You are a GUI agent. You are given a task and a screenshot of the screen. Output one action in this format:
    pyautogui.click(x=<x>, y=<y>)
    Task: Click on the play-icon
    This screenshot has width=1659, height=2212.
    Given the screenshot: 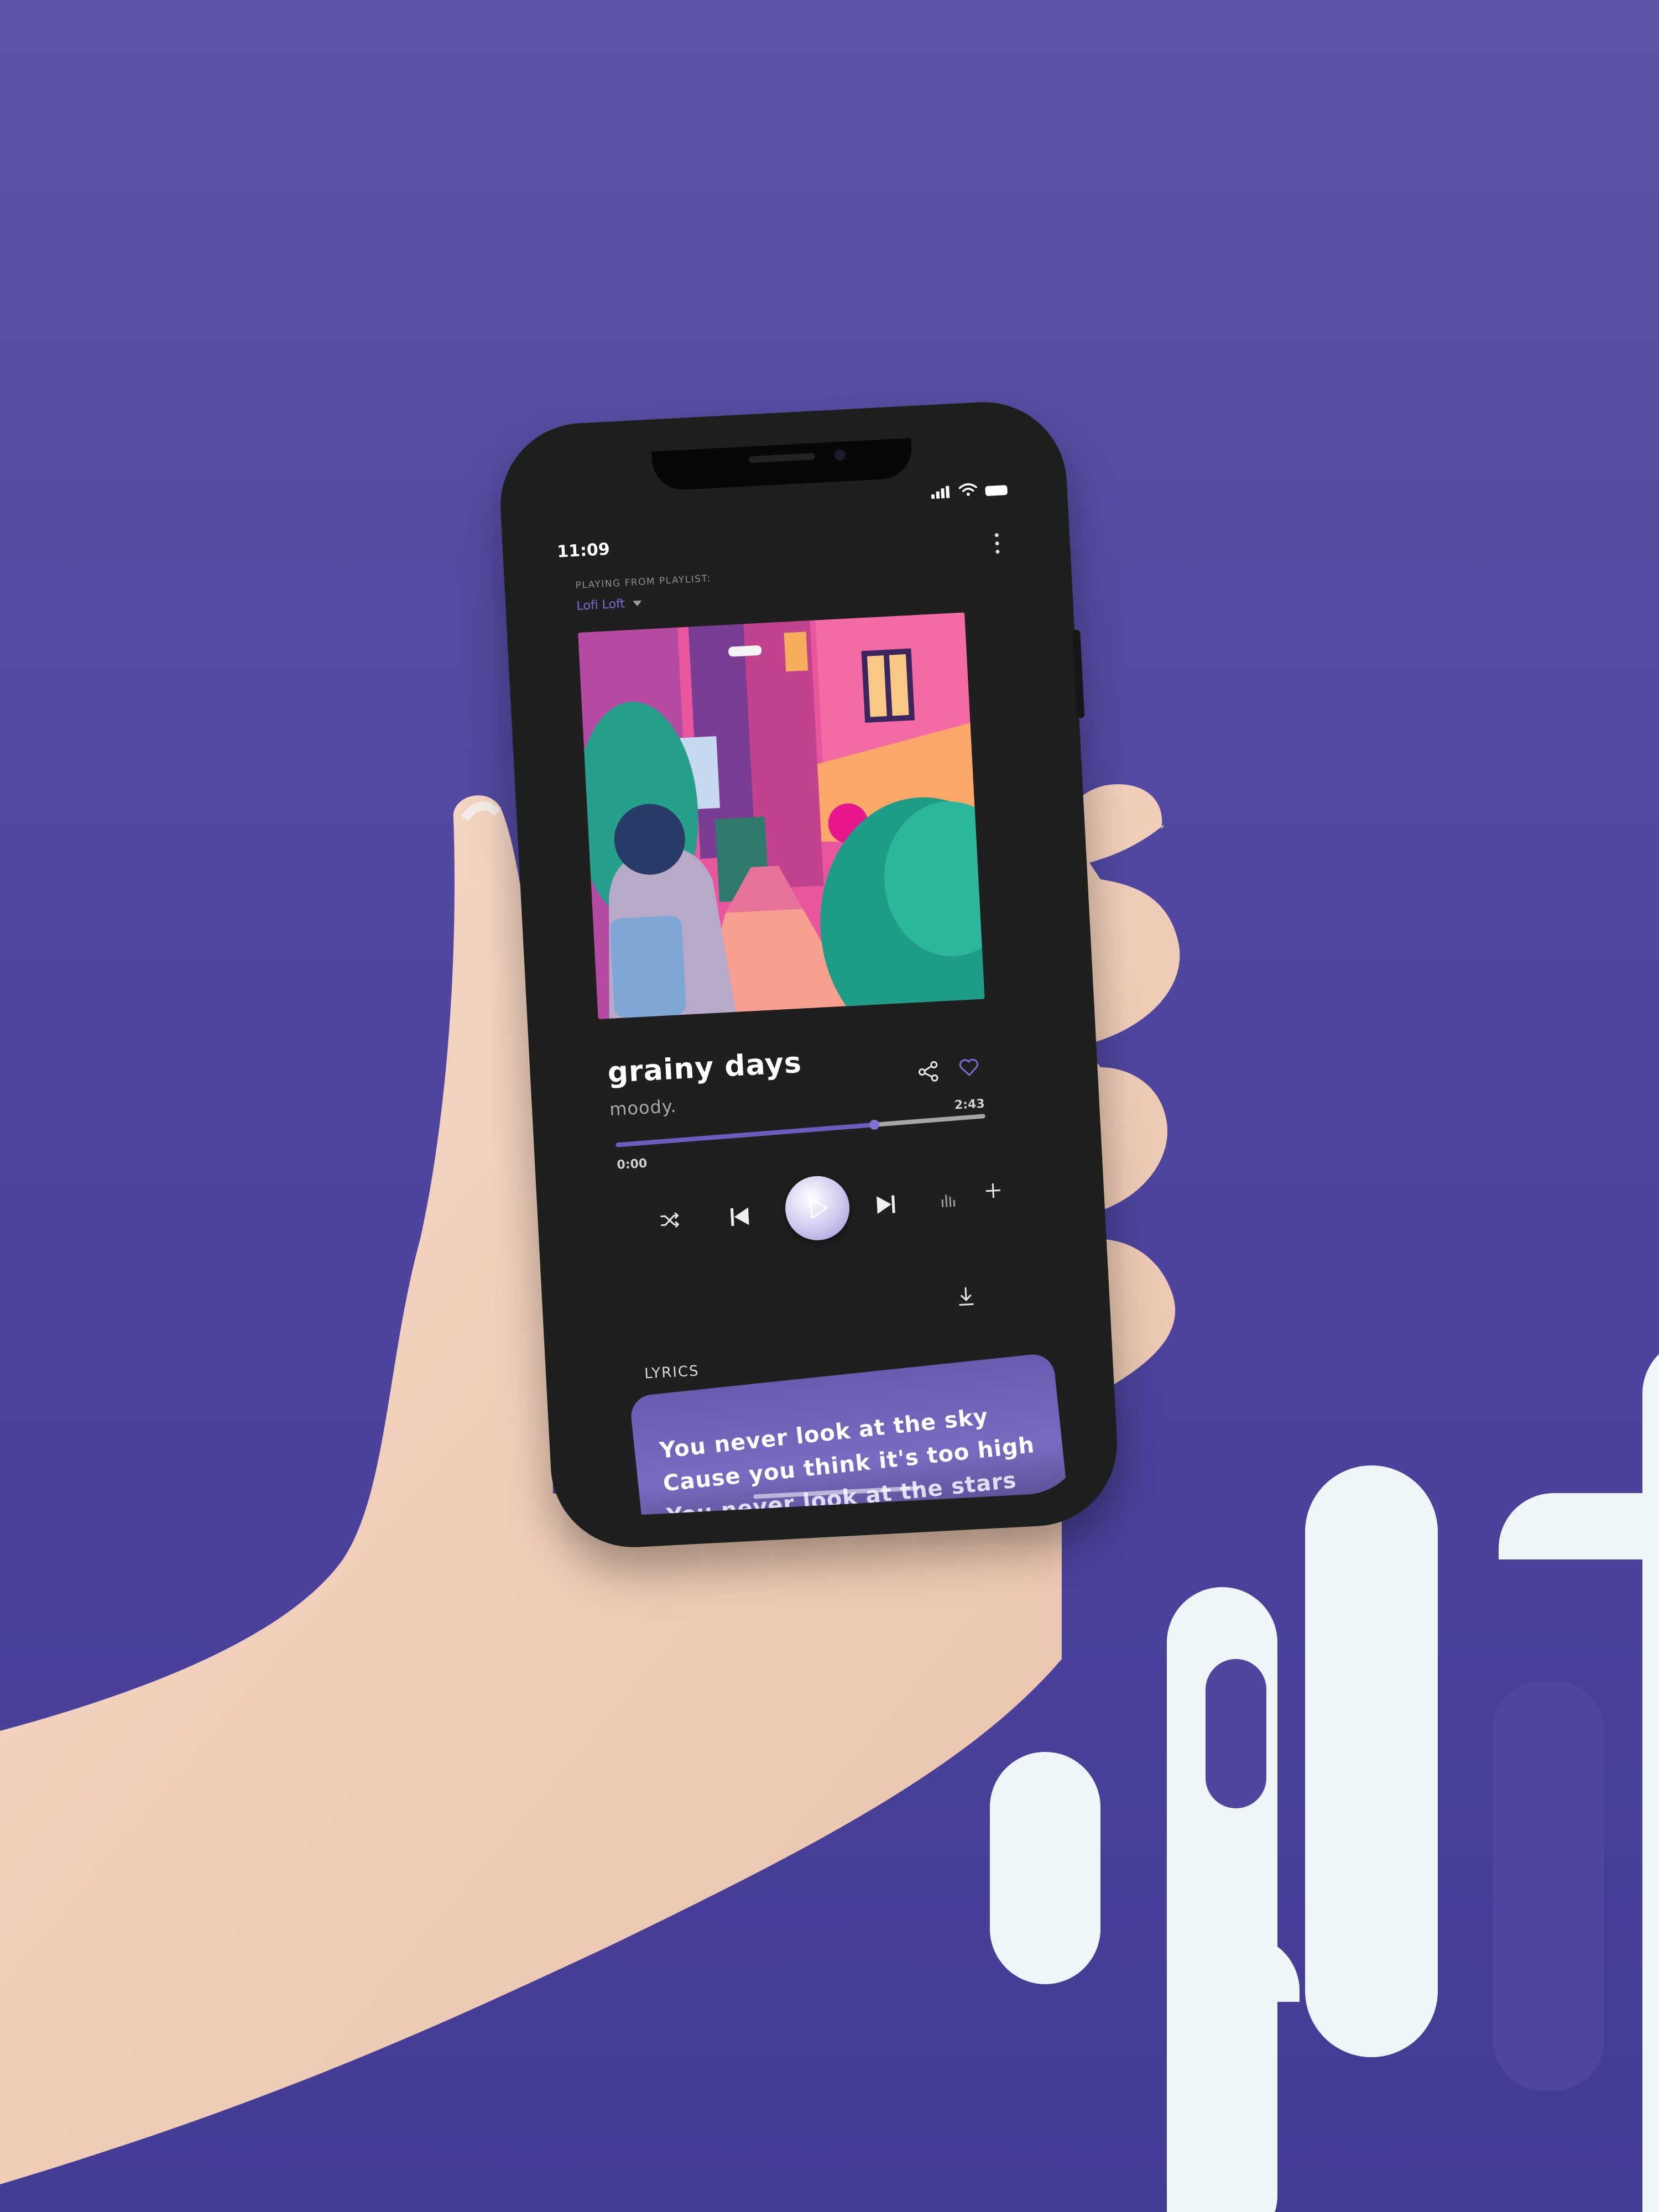 What is the action you would take?
    pyautogui.click(x=819, y=1209)
    